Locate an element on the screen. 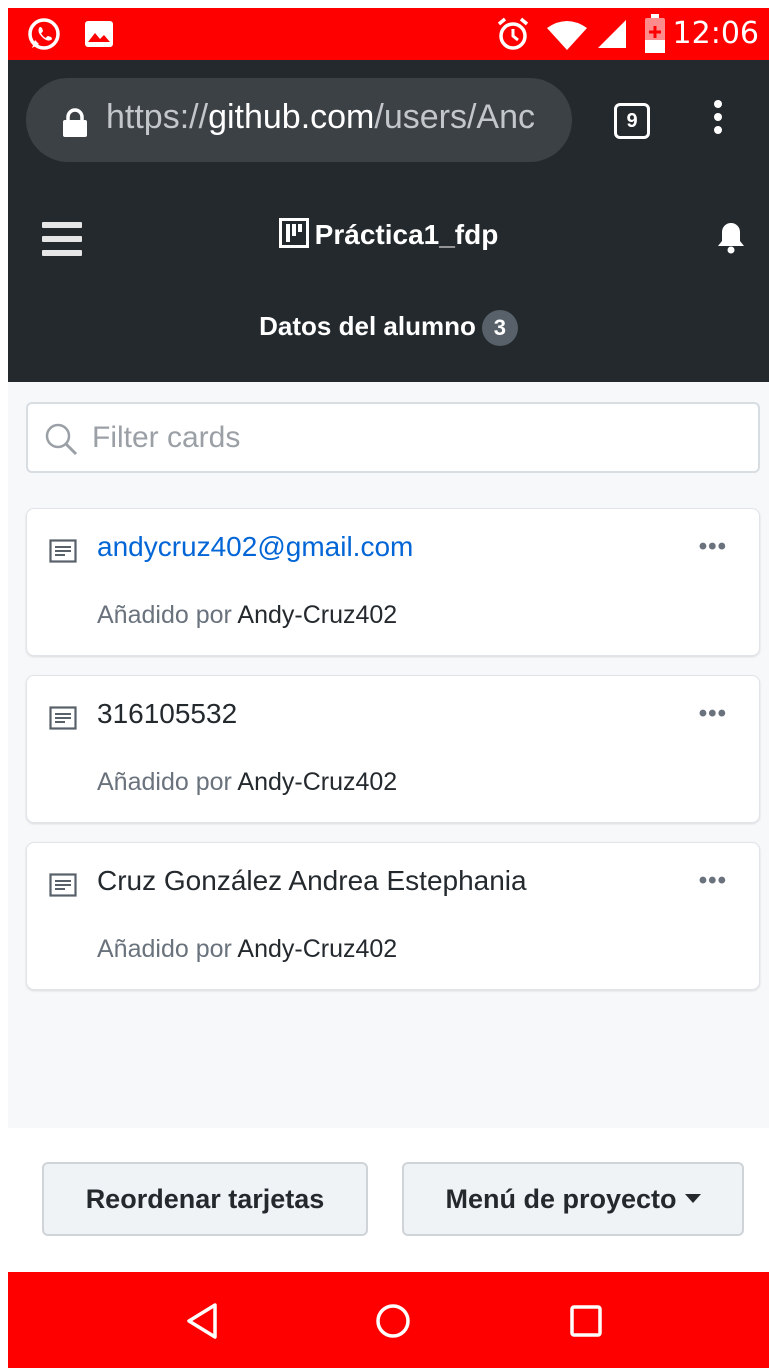 The height and width of the screenshot is (1368, 769). wifi-icon is located at coordinates (567, 37).